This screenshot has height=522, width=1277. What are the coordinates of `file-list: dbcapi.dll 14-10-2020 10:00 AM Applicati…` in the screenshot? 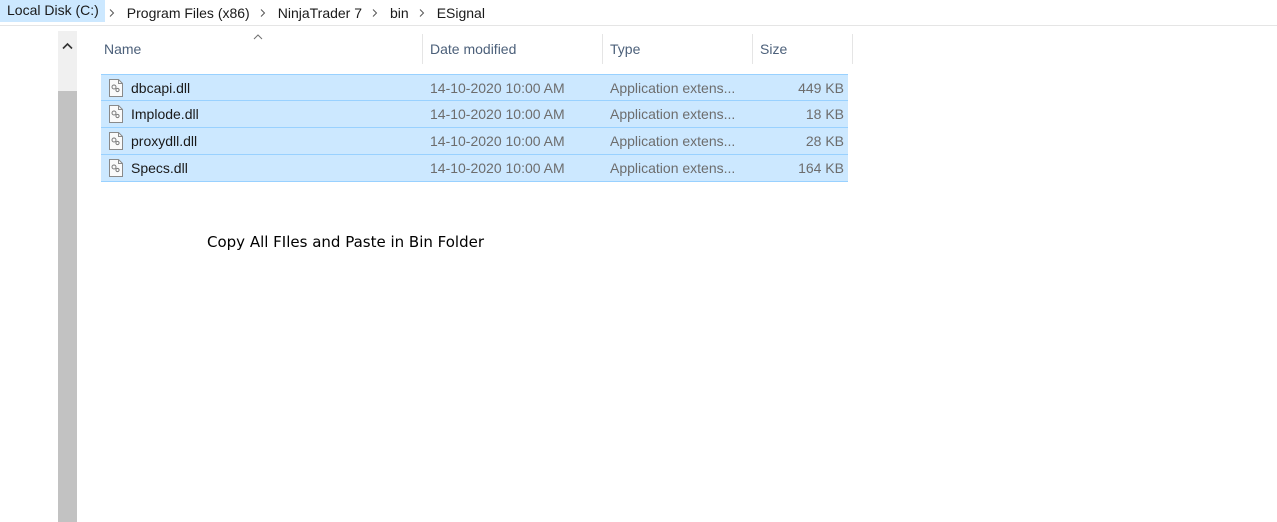 It's located at (474, 128).